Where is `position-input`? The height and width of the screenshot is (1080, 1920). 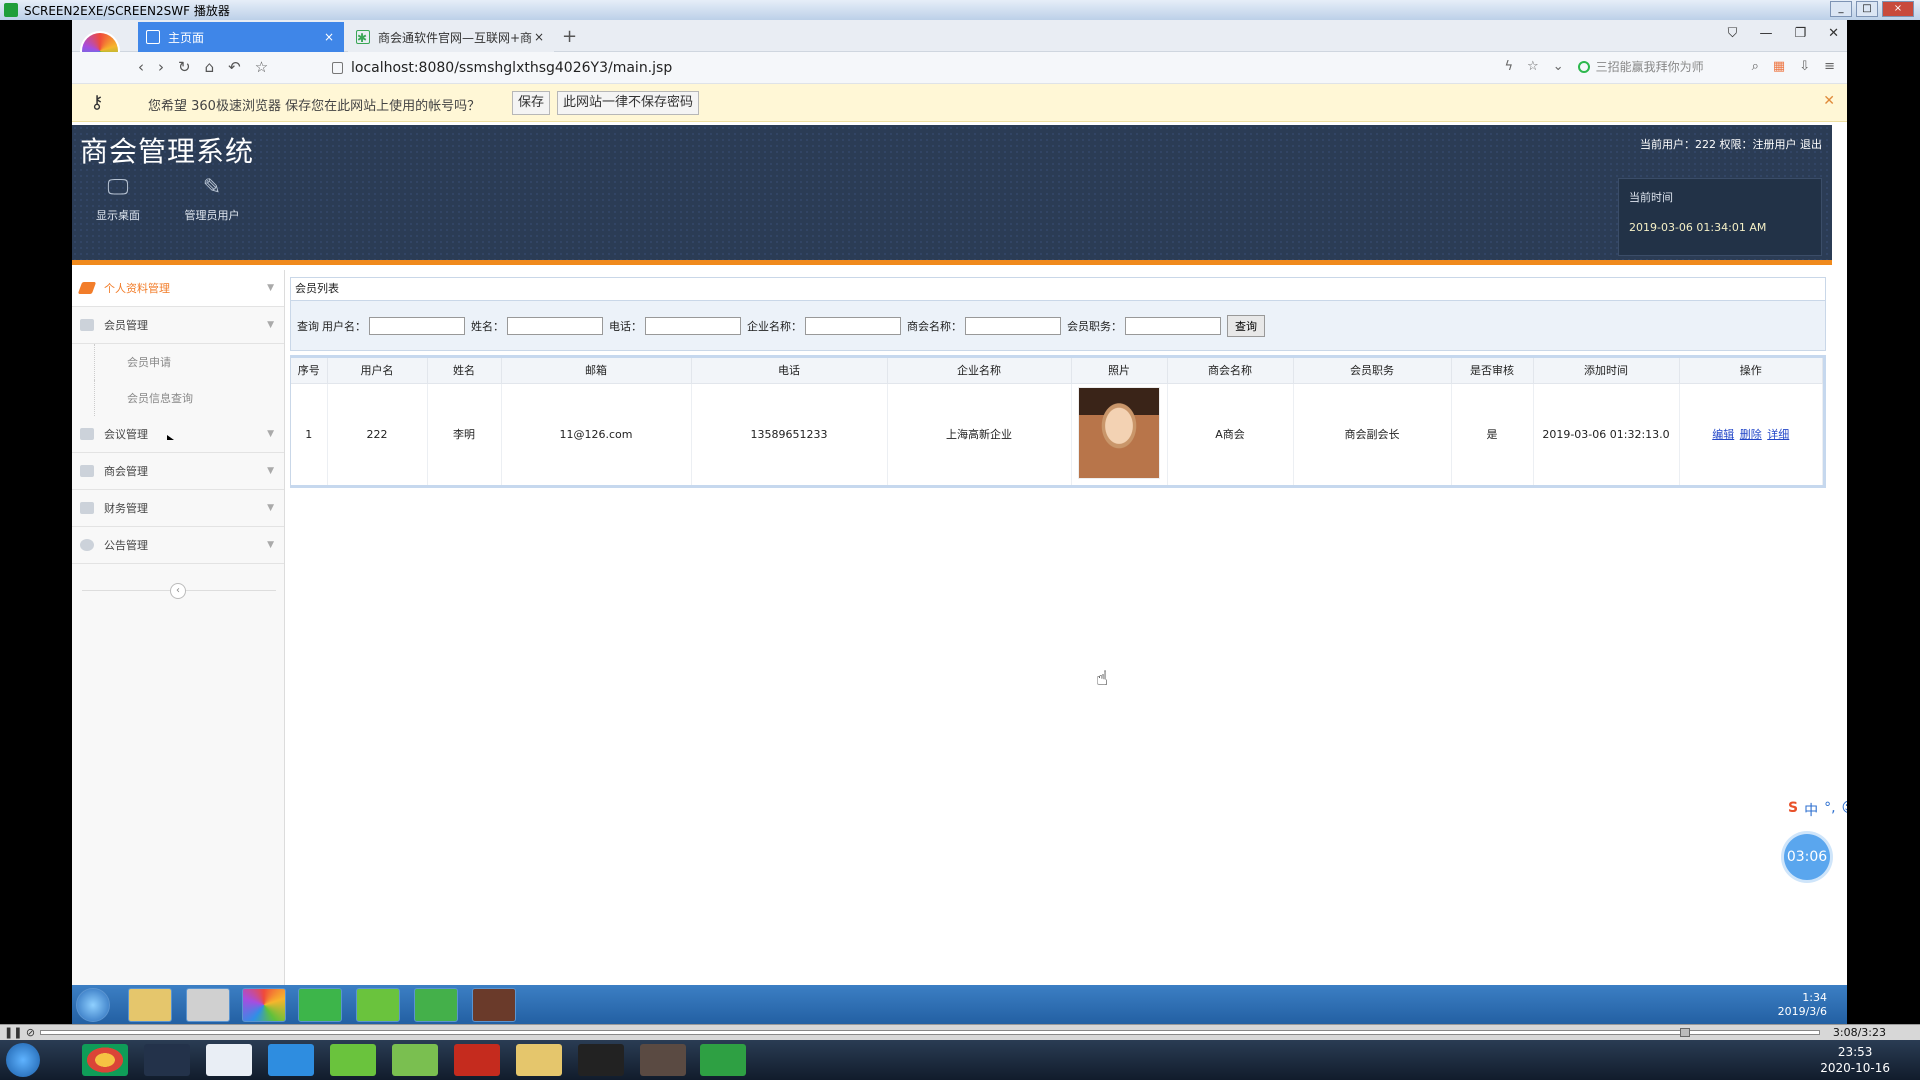 position-input is located at coordinates (1173, 325).